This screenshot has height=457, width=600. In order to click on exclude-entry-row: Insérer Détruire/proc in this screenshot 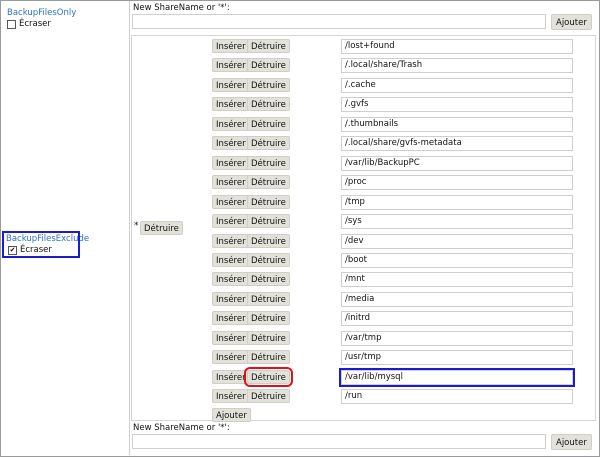, I will do `click(402, 182)`.